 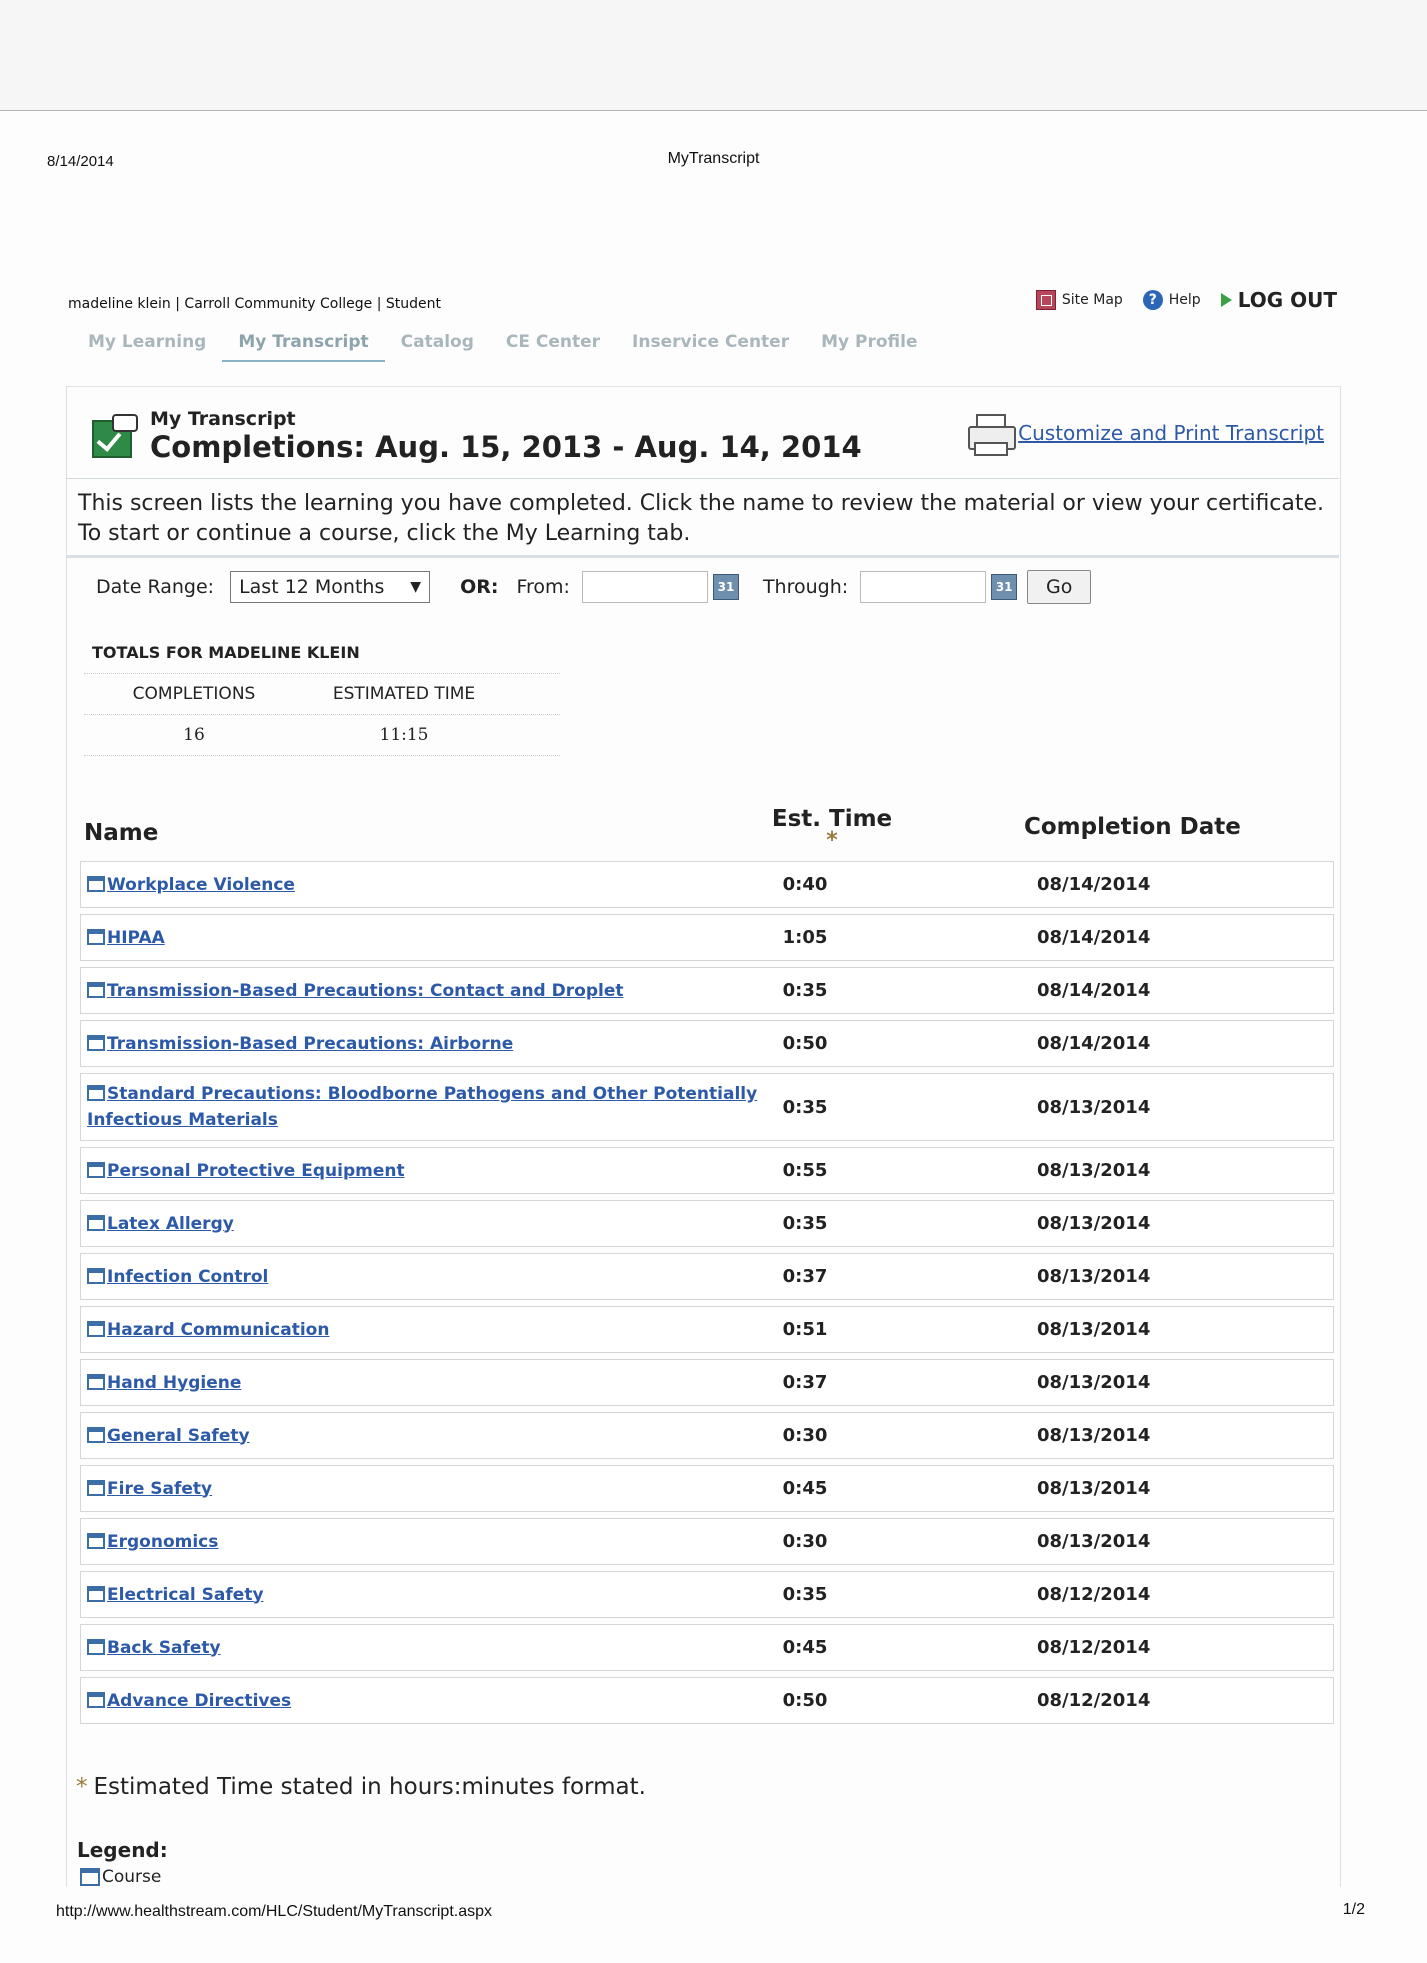 What do you see at coordinates (199, 1701) in the screenshot?
I see `course-link: Advance Directives` at bounding box center [199, 1701].